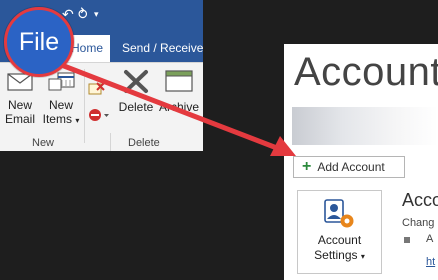  I want to click on send-receive-qat-icon: ⥁, so click(83, 14).